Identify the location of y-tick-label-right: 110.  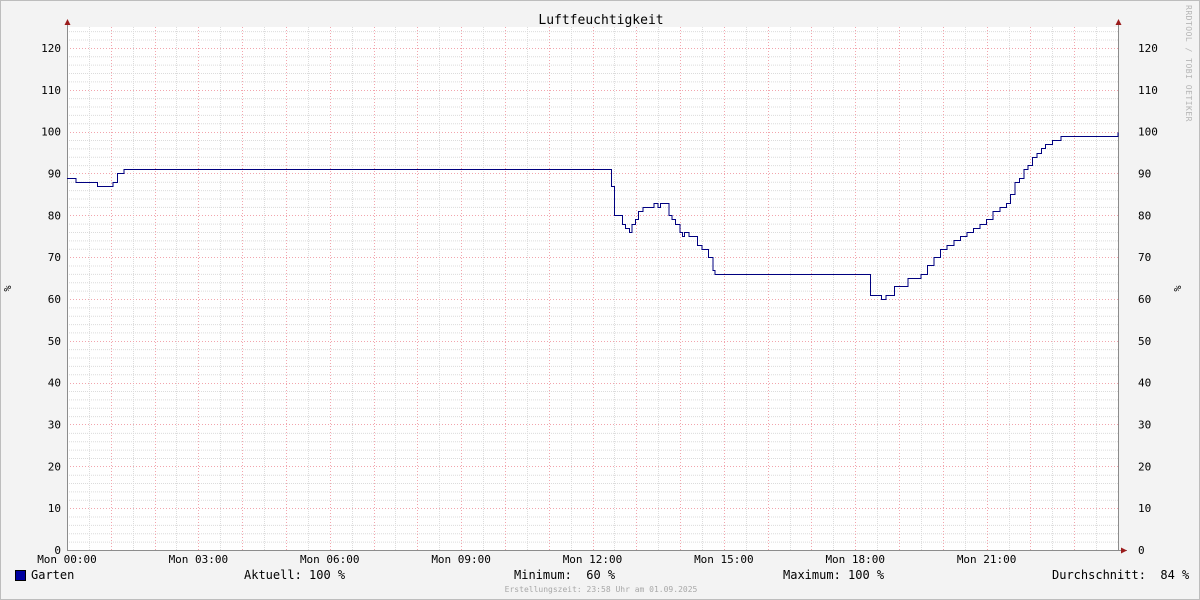
(1148, 90).